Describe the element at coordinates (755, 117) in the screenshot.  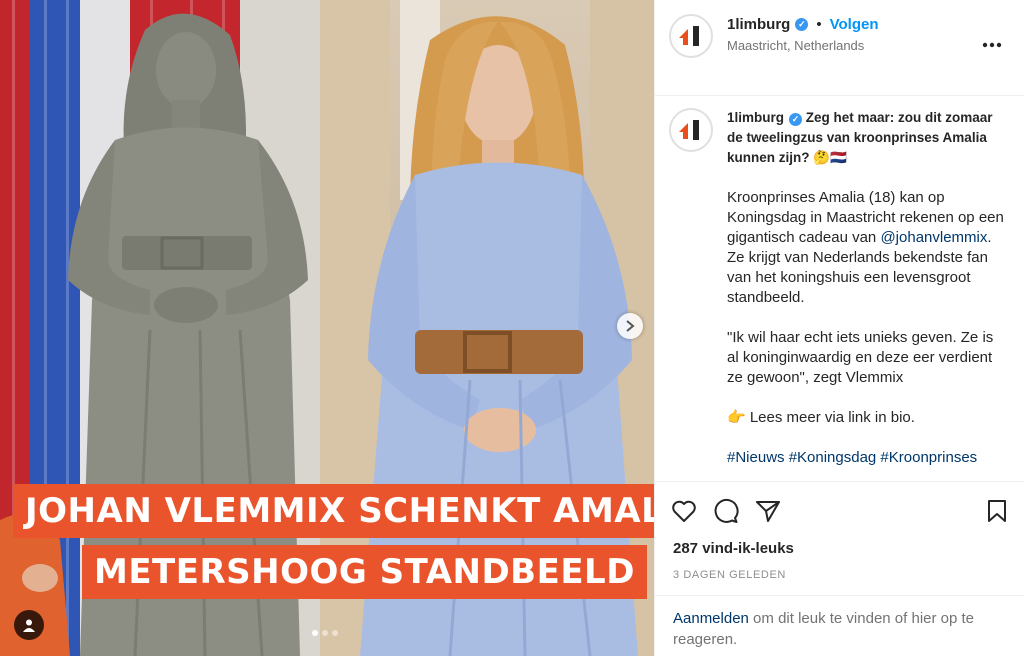
I see `caption-username: 1limburg` at that location.